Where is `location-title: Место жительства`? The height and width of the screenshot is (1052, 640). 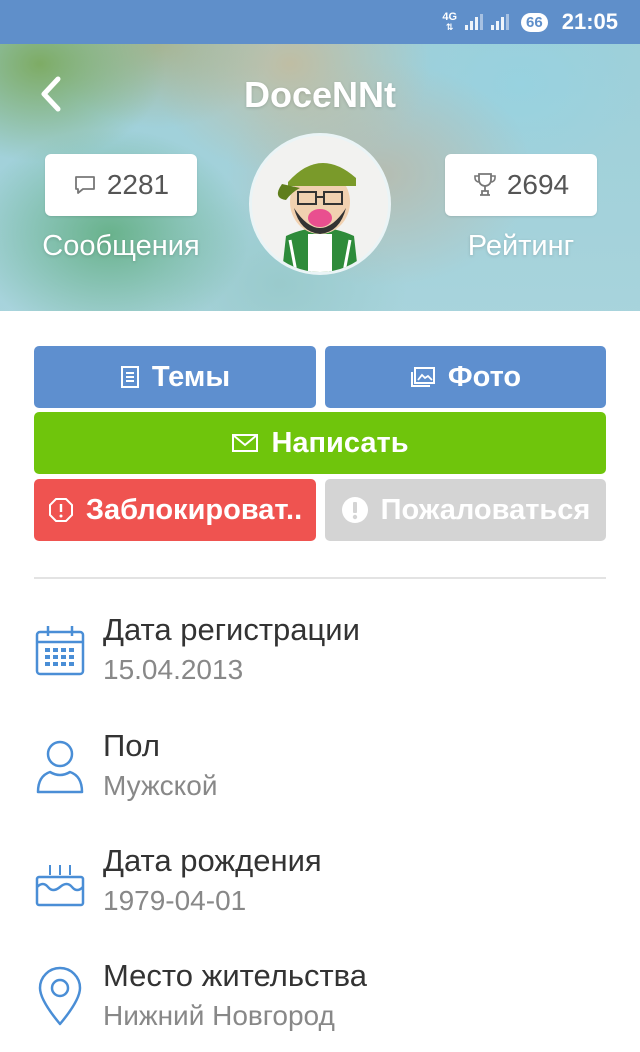 location-title: Место жительства is located at coordinates (235, 975).